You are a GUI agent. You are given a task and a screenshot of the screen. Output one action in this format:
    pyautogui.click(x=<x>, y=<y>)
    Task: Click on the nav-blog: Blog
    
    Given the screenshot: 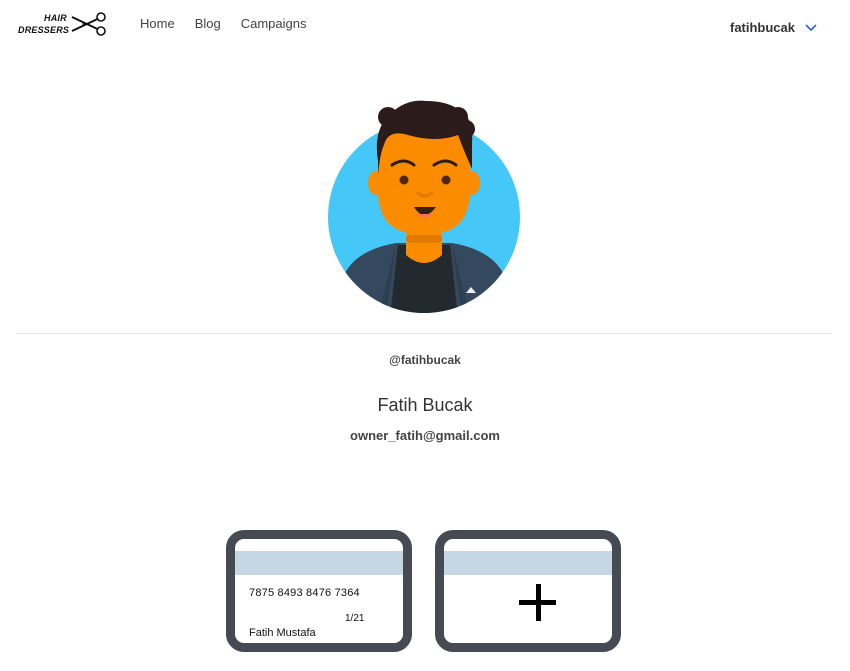 What is the action you would take?
    pyautogui.click(x=208, y=23)
    